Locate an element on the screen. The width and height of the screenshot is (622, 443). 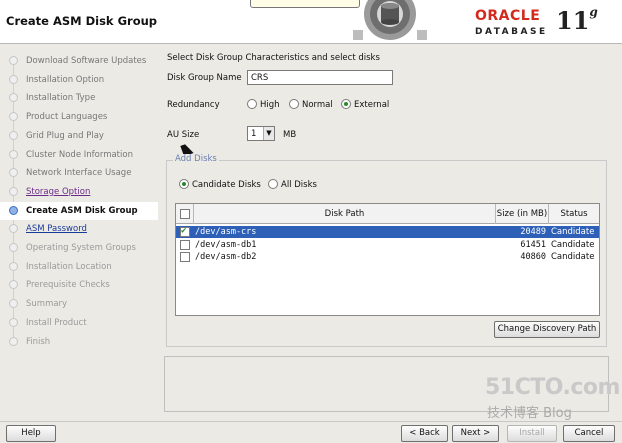
column-status: Status is located at coordinates (574, 214).